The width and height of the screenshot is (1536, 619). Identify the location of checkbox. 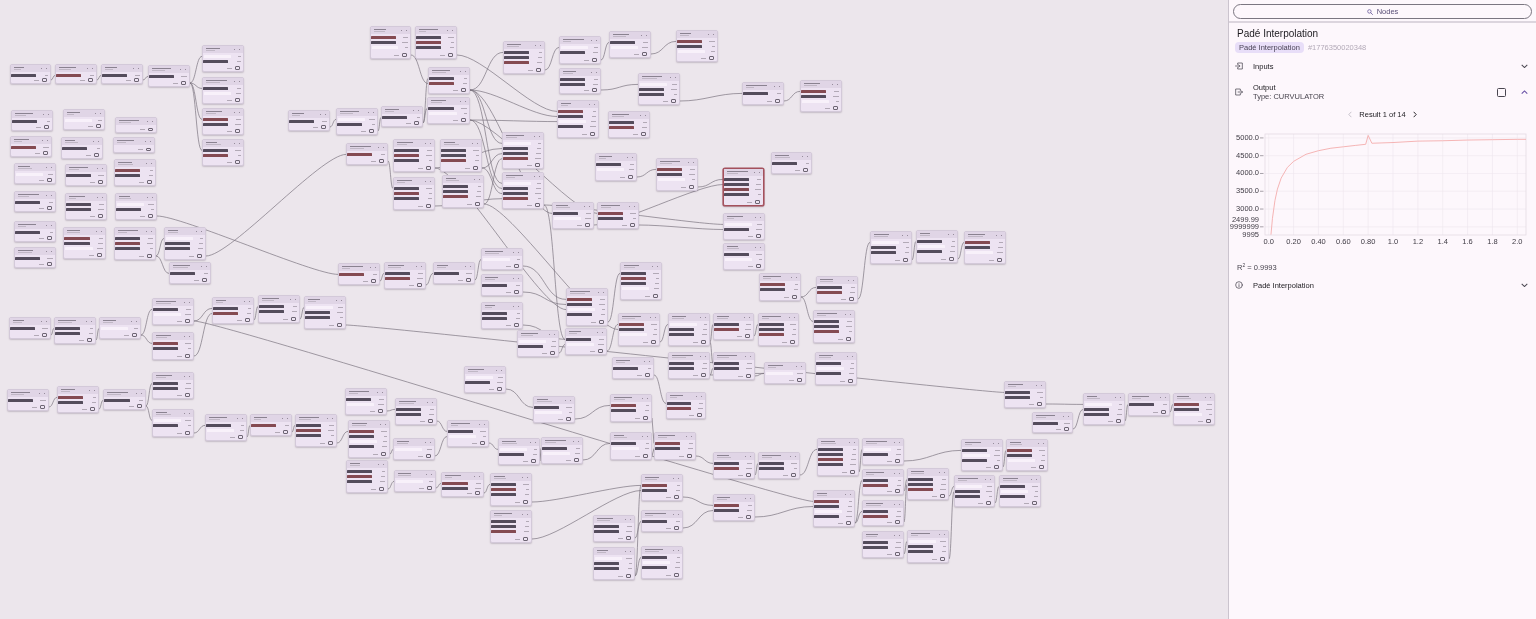
(1501, 92).